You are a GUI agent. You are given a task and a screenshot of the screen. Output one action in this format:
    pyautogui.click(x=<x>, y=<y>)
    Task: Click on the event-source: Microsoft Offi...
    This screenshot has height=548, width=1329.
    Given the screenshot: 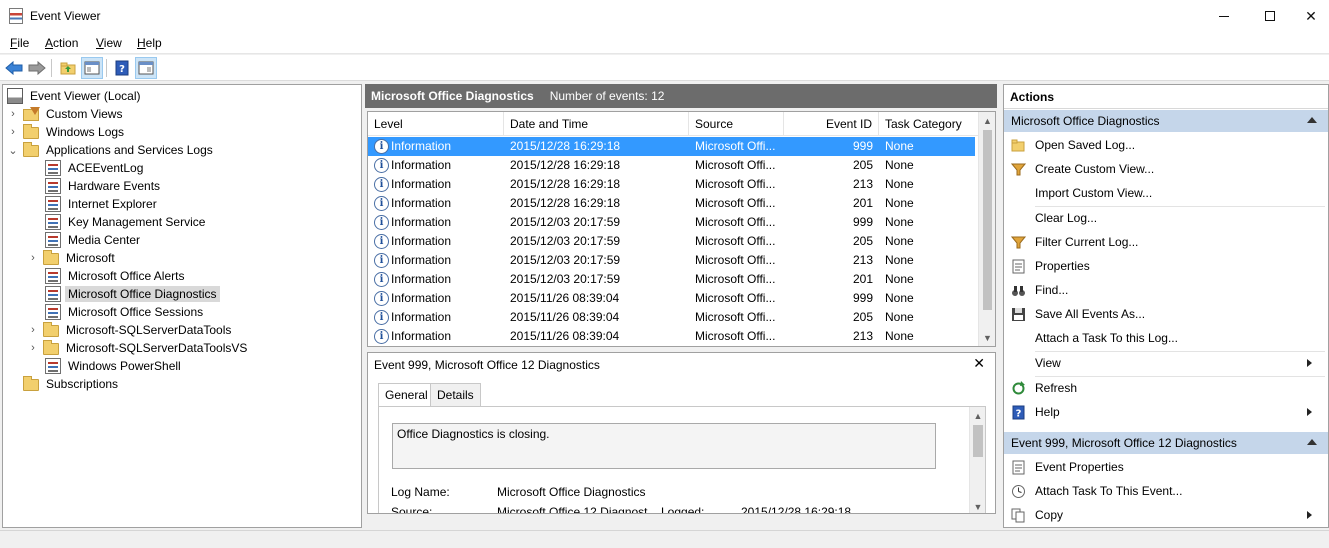 What is the action you would take?
    pyautogui.click(x=735, y=222)
    